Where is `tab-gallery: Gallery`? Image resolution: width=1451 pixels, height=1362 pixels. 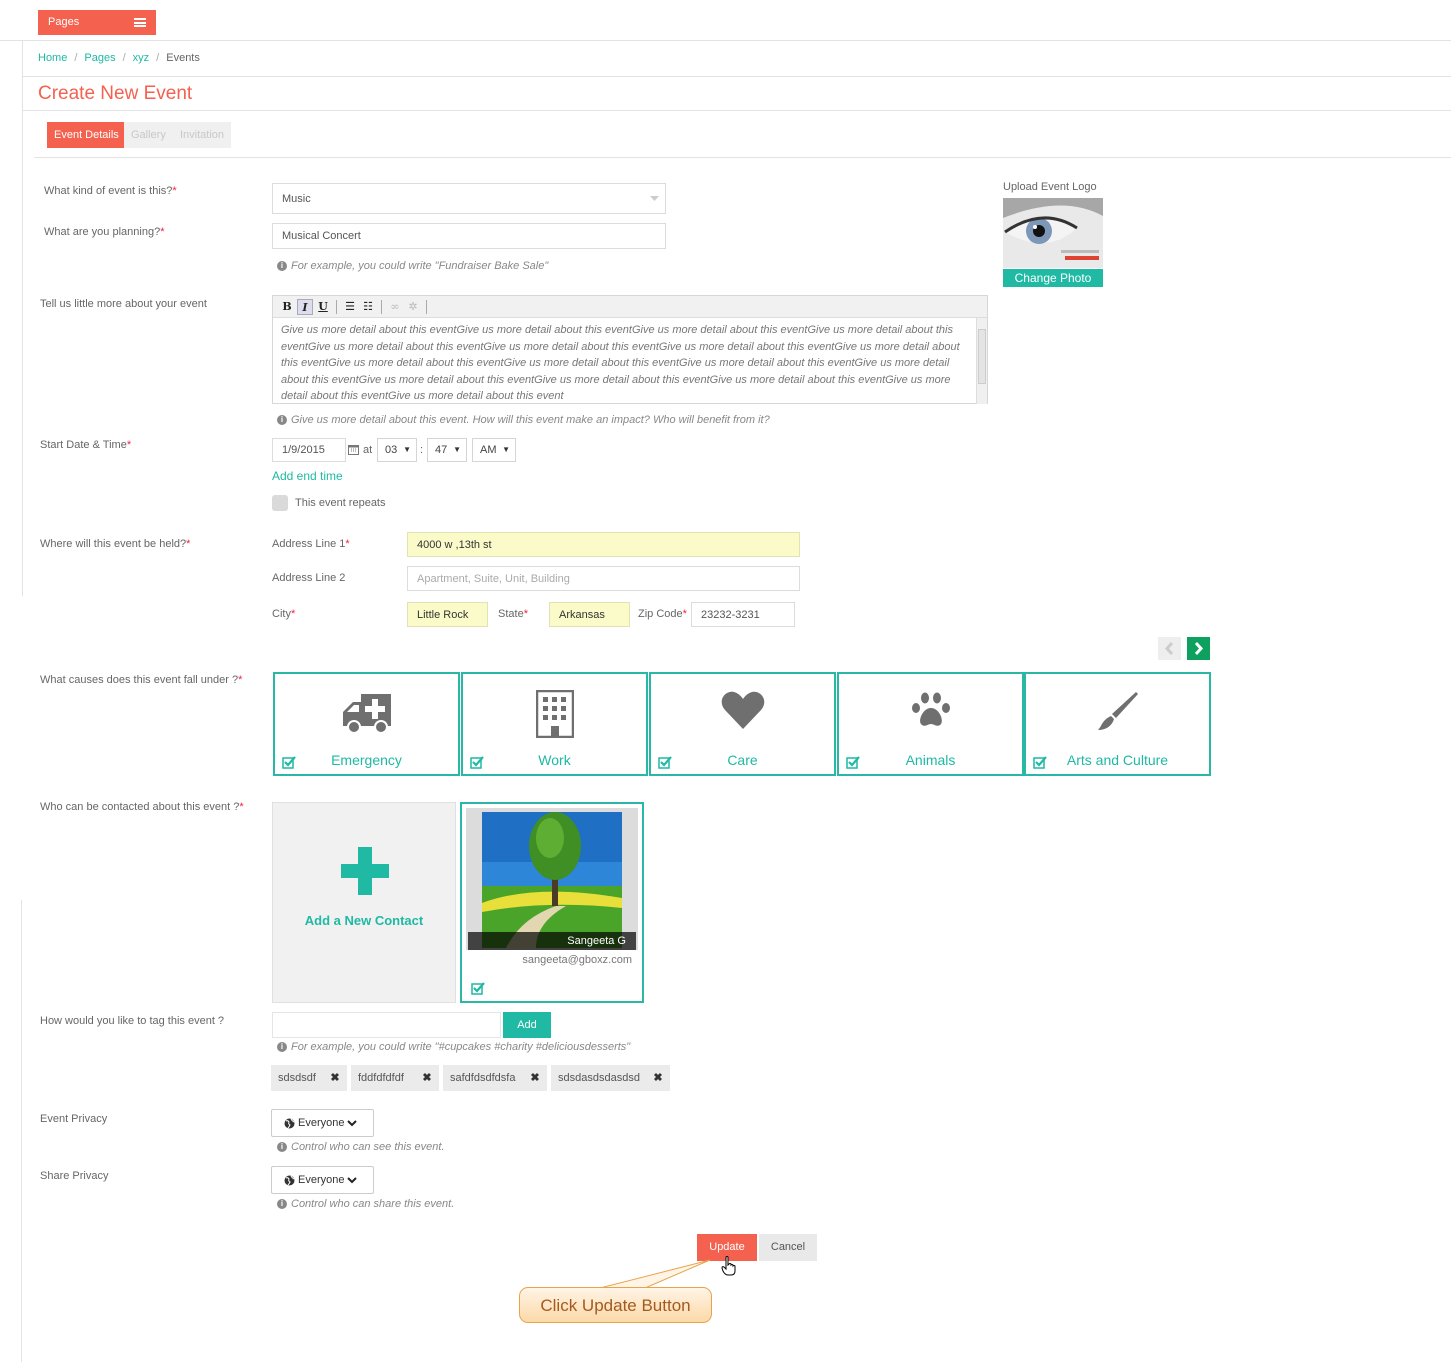
tab-gallery: Gallery is located at coordinates (148, 135).